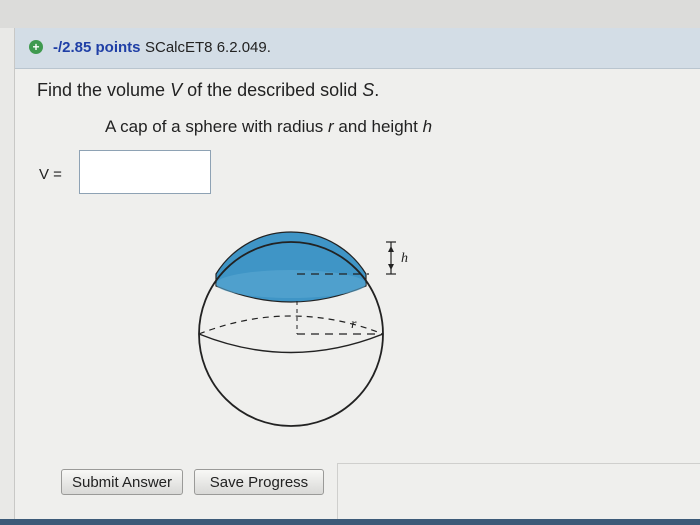 The image size is (700, 525). I want to click on submit-answer-button: Submit Answer, so click(122, 482).